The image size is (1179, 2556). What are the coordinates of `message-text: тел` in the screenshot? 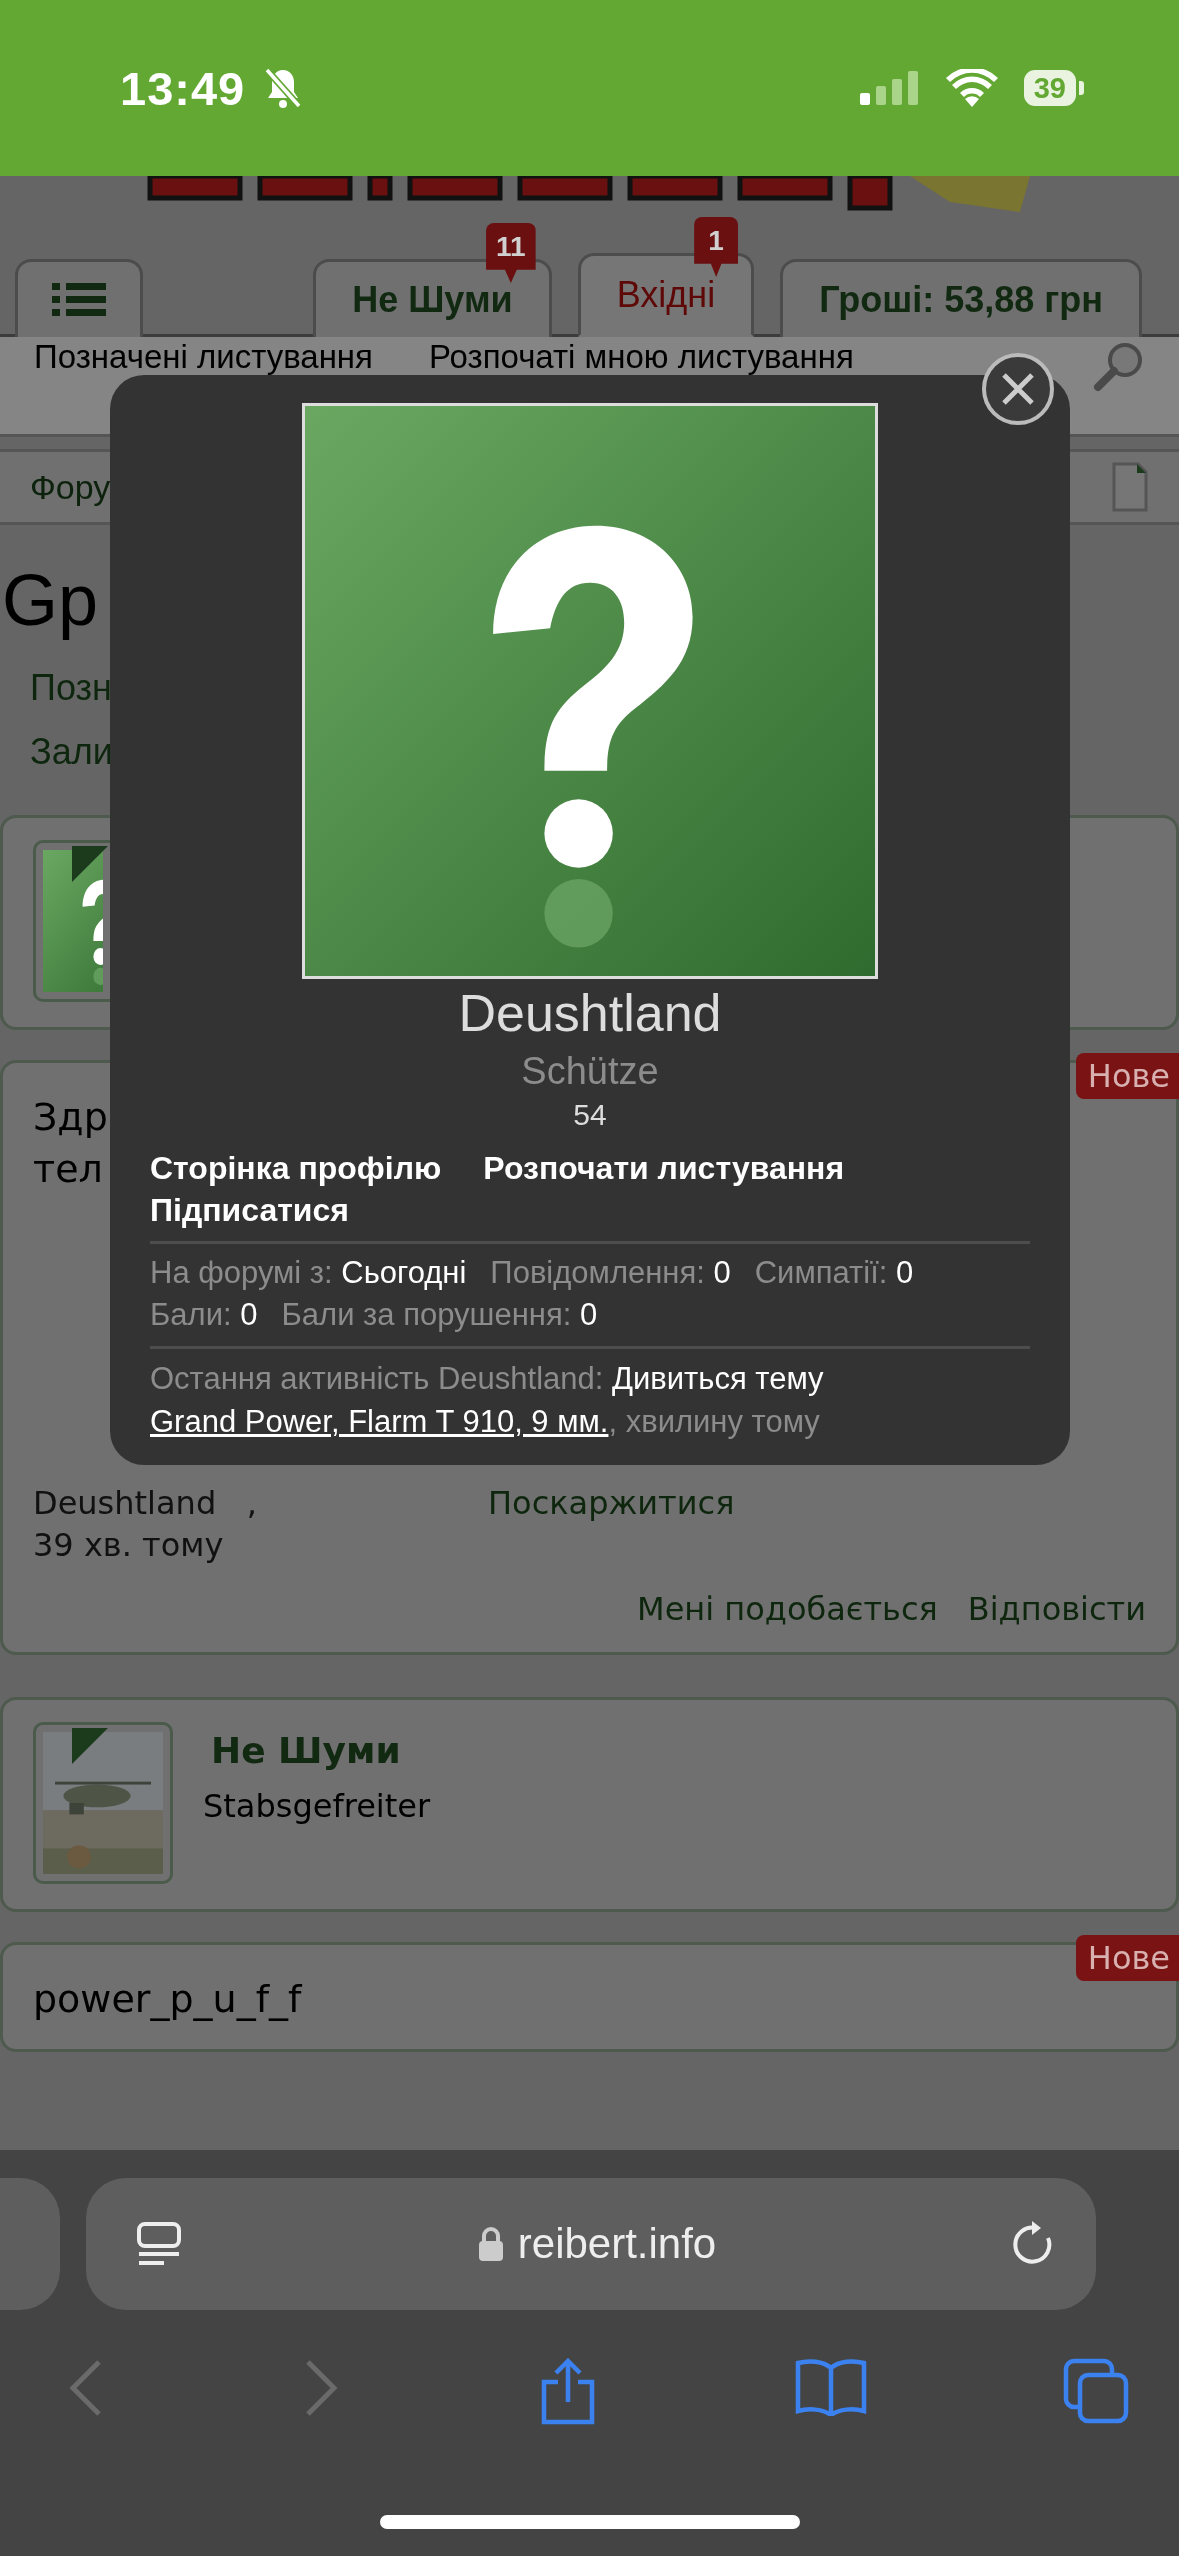 It's located at (68, 1169).